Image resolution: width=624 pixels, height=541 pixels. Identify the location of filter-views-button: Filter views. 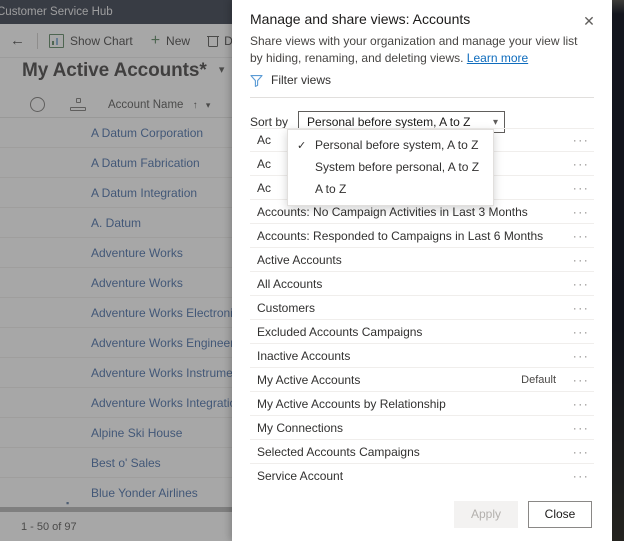
(290, 80).